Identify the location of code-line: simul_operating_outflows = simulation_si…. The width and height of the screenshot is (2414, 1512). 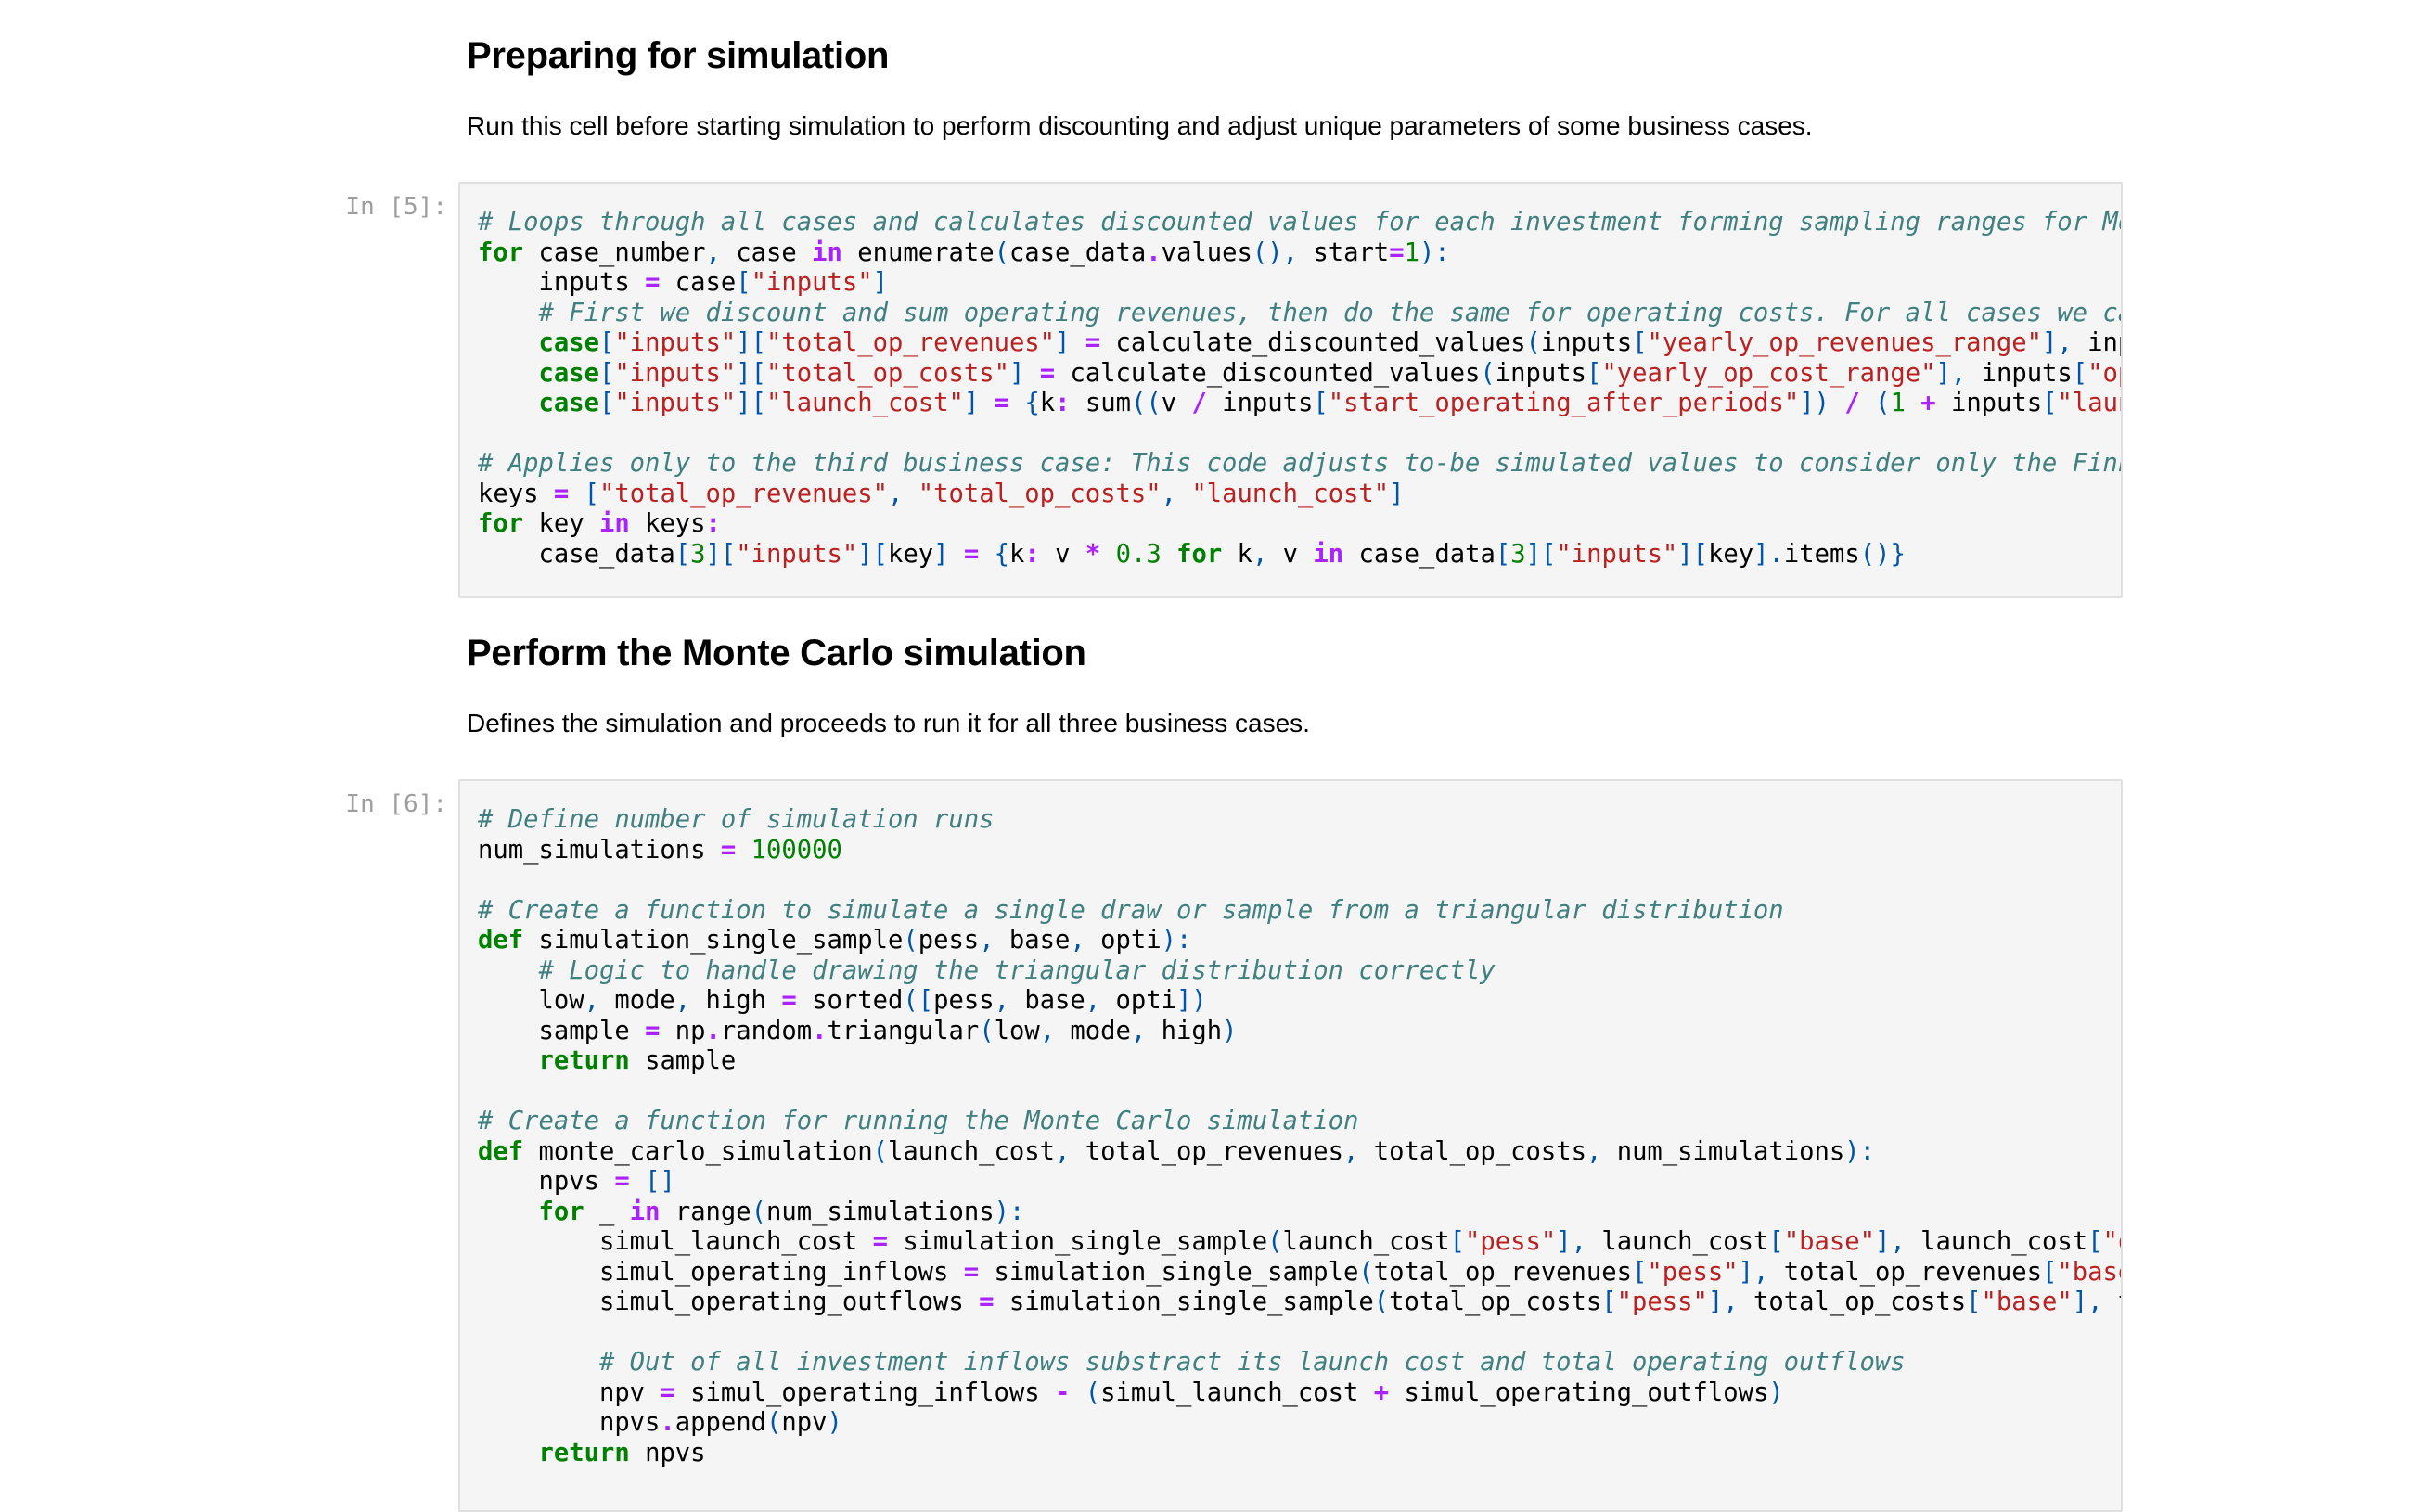
(1299, 1302).